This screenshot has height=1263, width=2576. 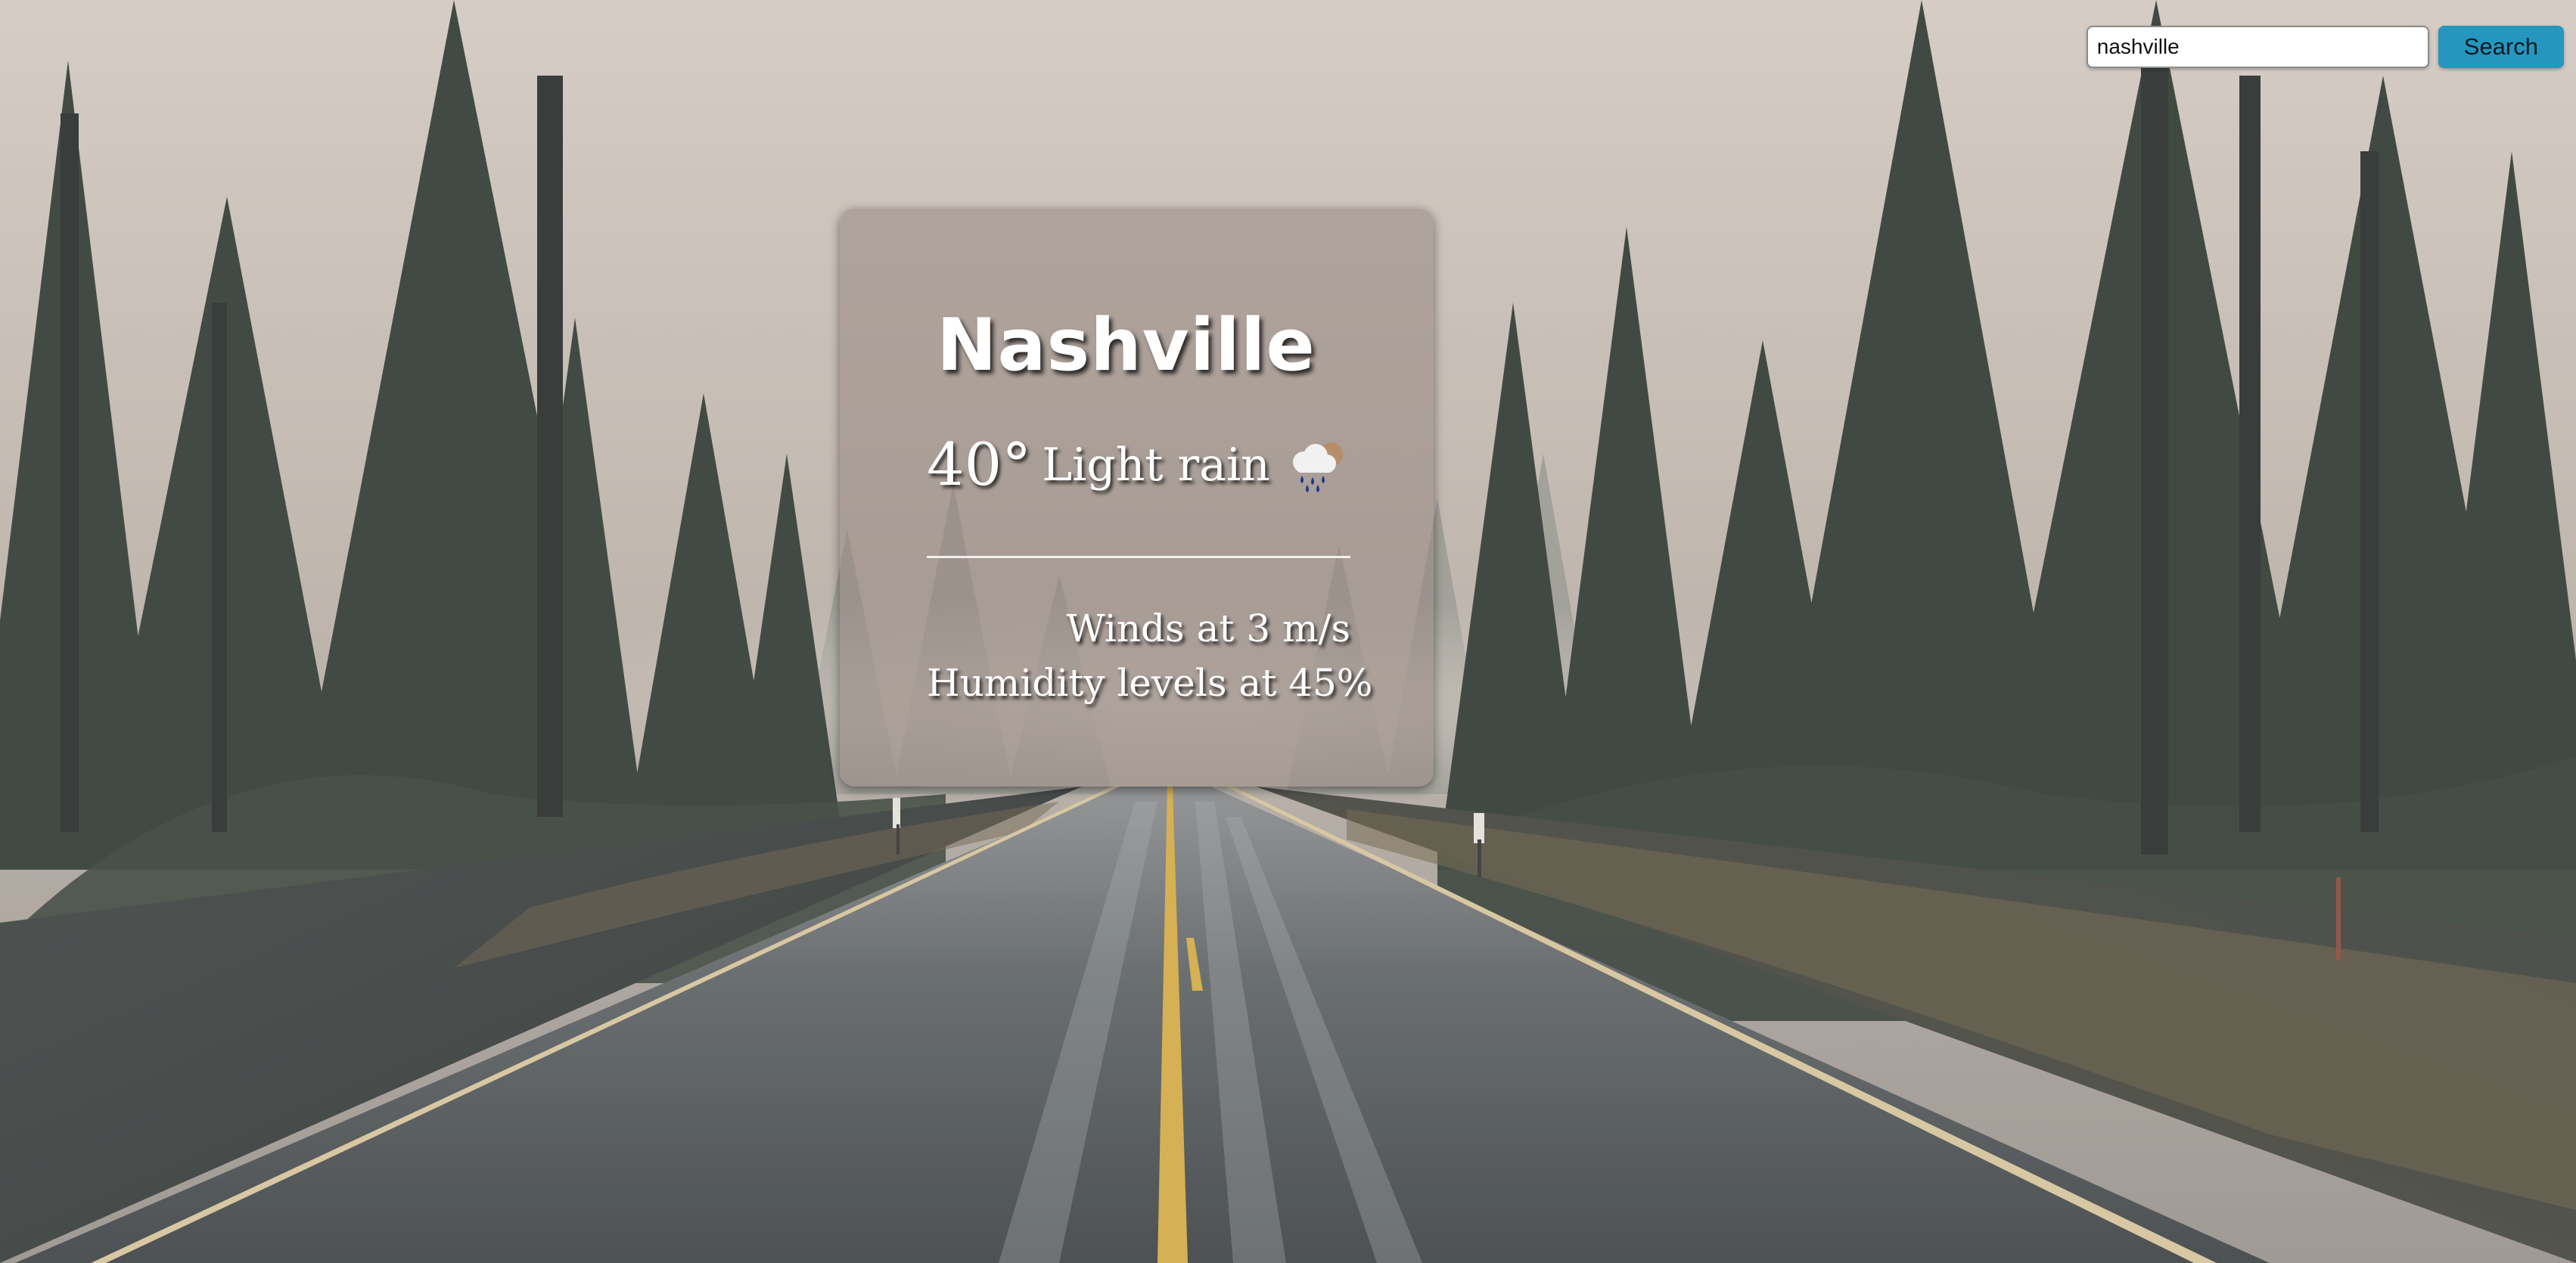 I want to click on city-name: Nashville, so click(x=1126, y=346).